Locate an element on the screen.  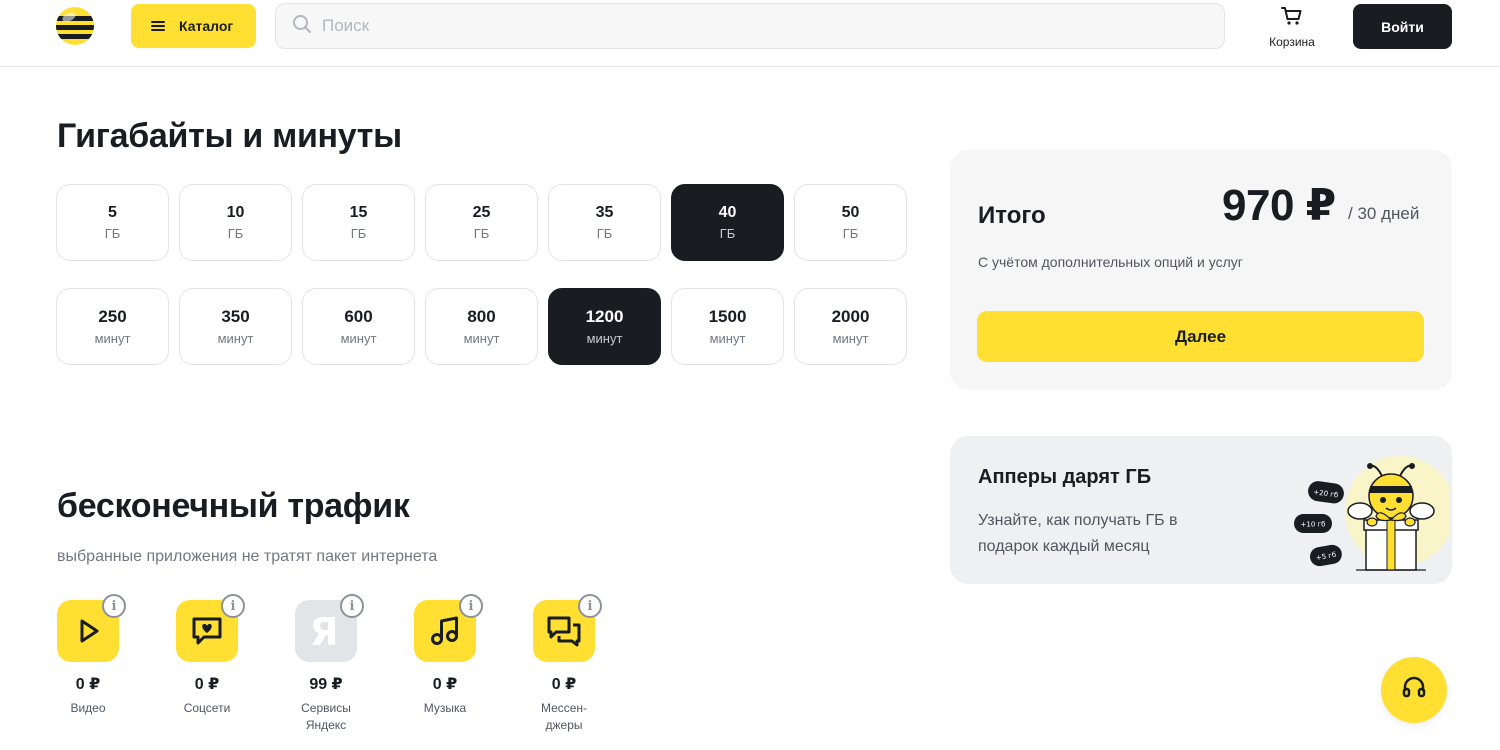
catalog-label: Каталог is located at coordinates (206, 26).